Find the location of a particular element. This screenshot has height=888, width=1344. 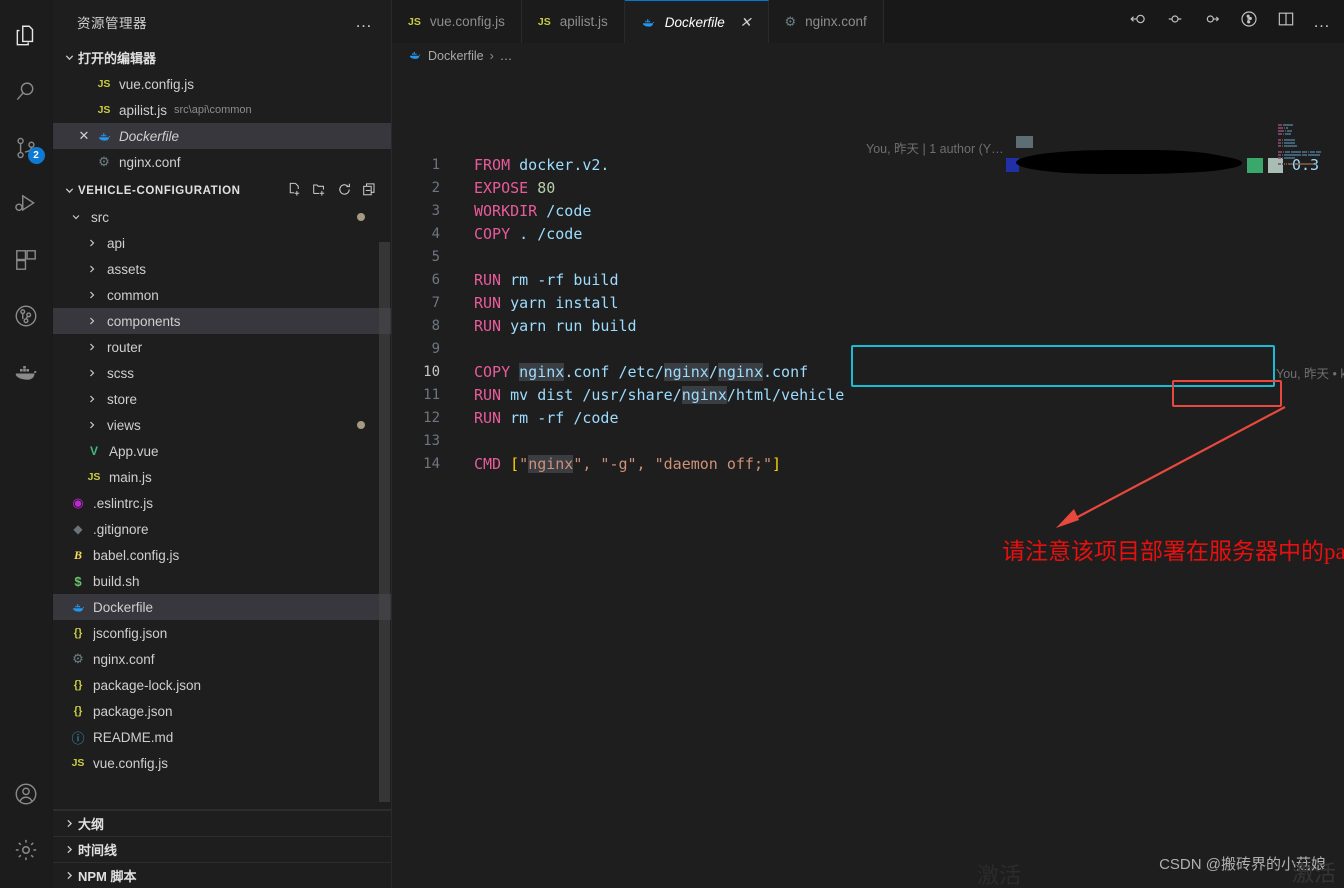

tree-file: ◉ .eslintrc.js is located at coordinates (222, 503).